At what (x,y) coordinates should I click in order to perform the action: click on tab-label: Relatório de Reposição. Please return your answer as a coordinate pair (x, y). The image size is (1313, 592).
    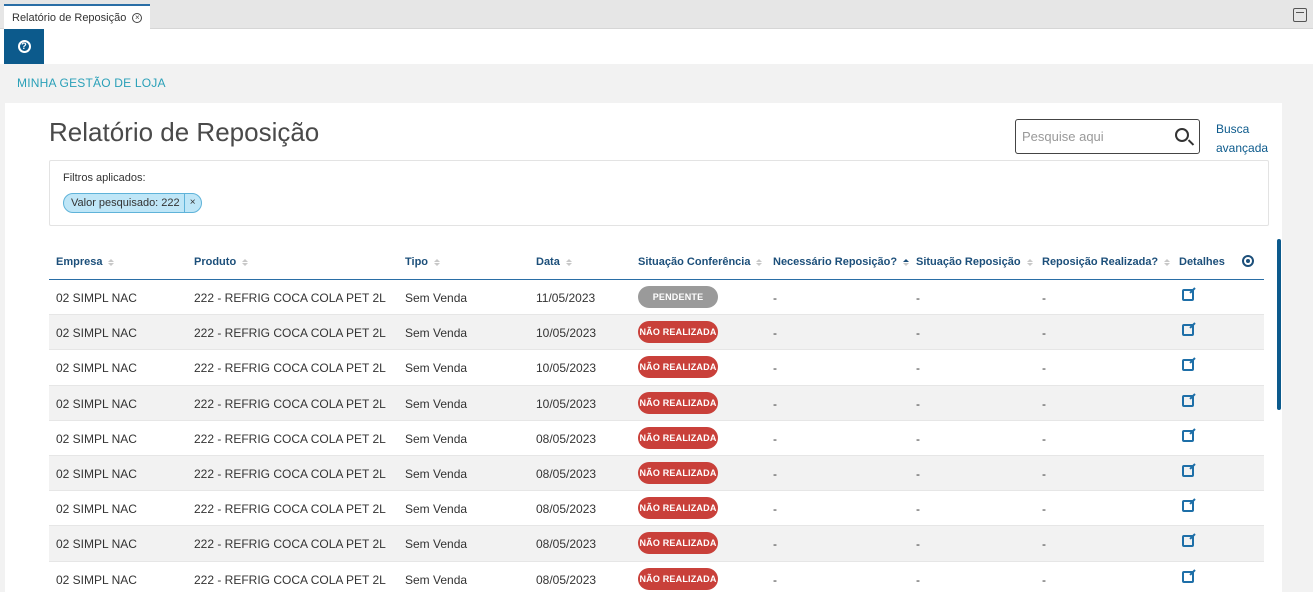
    Looking at the image, I should click on (69, 17).